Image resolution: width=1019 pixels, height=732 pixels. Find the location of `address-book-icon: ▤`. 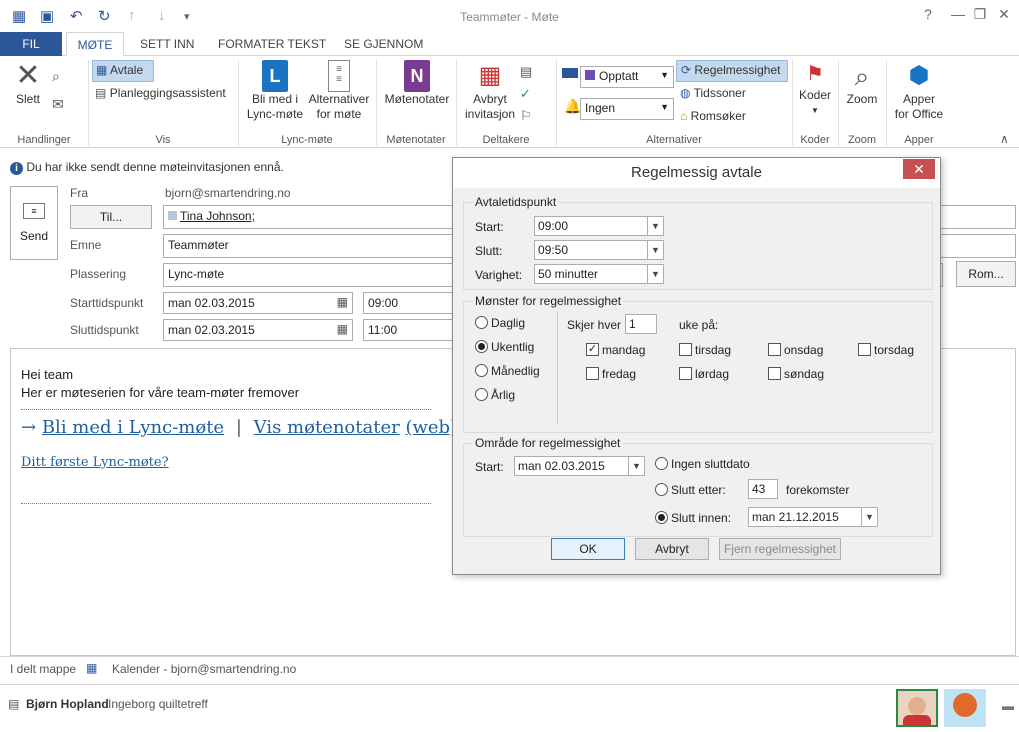

address-book-icon: ▤ is located at coordinates (526, 72).